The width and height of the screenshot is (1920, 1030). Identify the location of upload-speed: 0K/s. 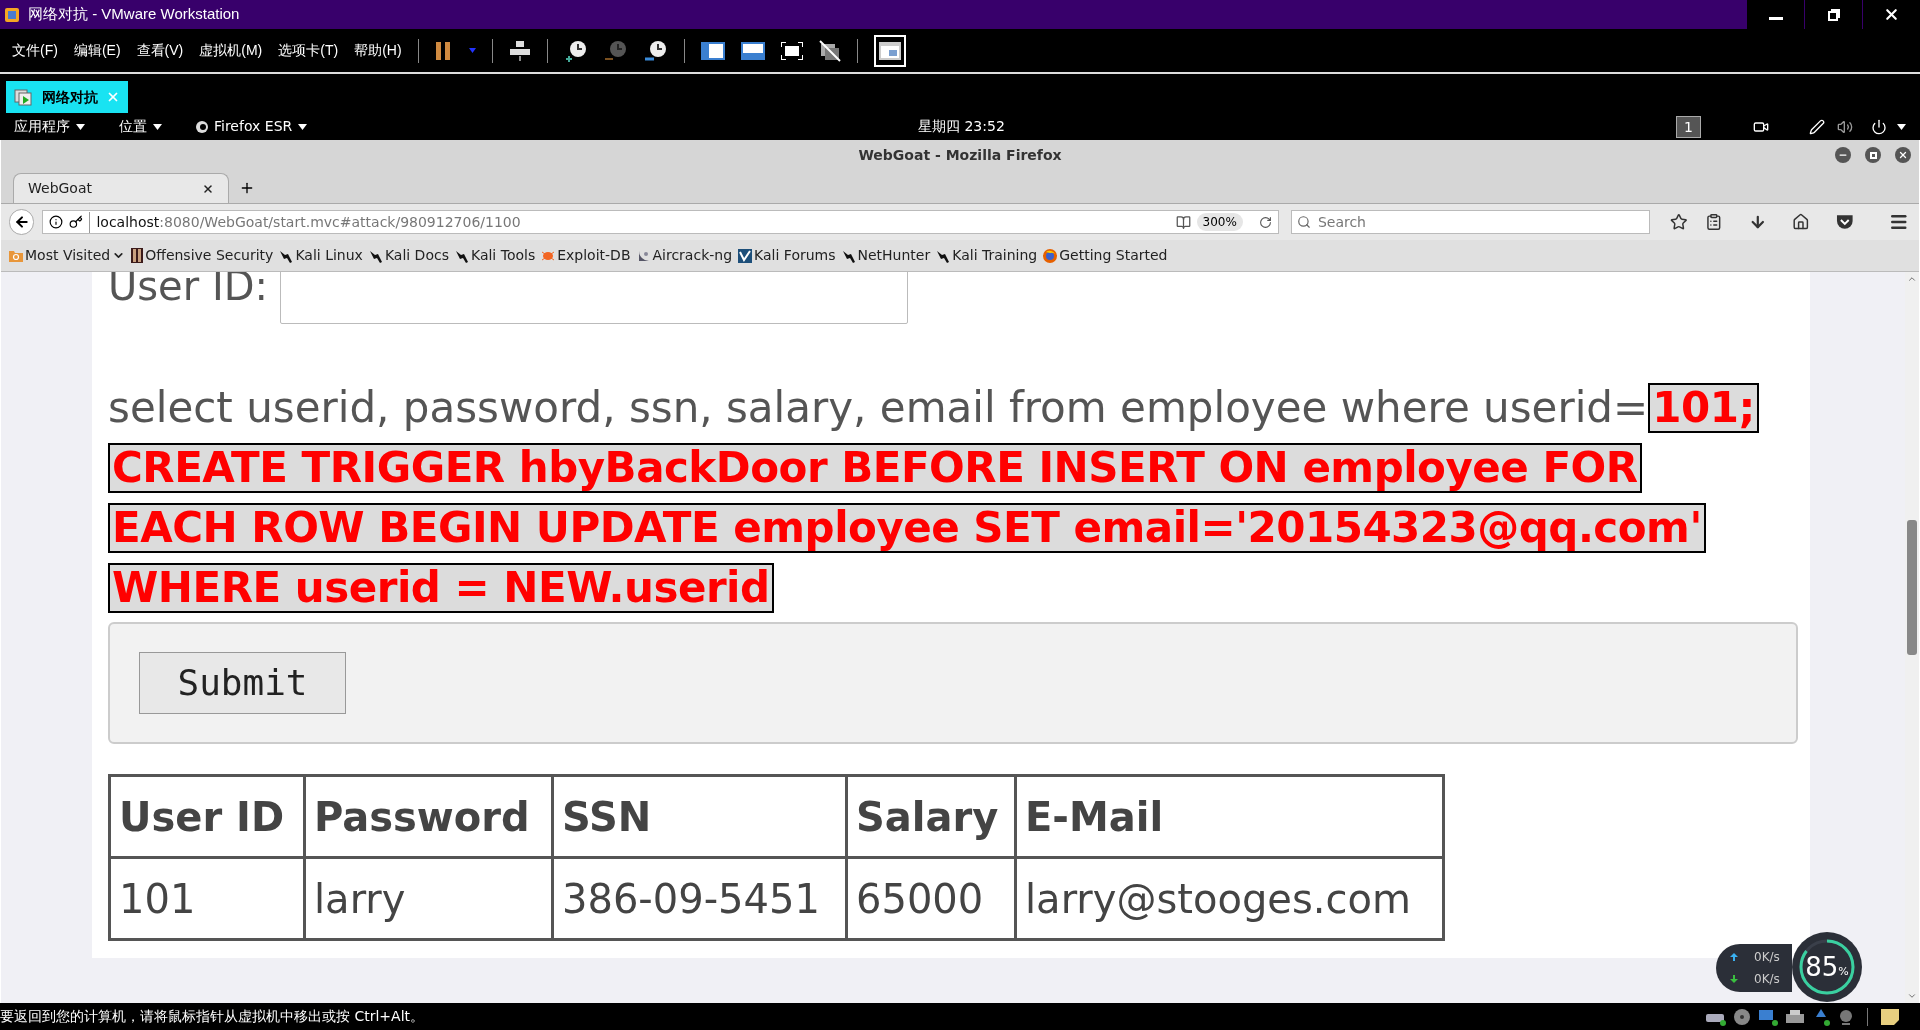
(1767, 957).